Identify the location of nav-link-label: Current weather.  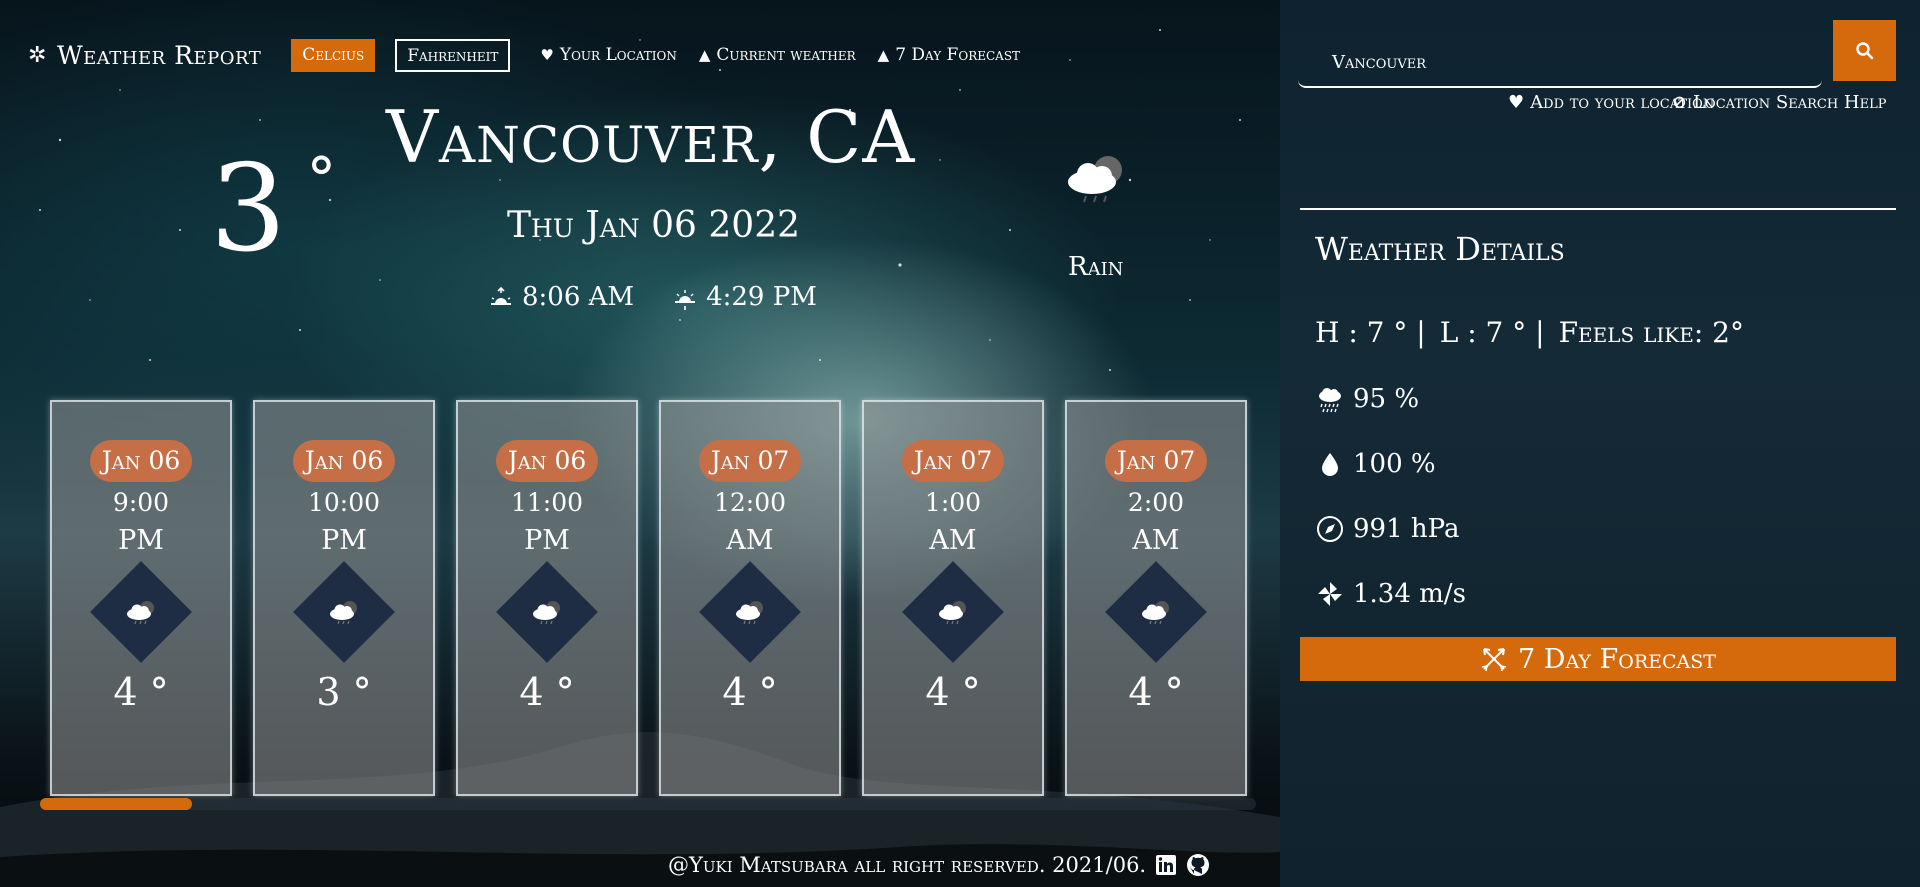
(786, 55).